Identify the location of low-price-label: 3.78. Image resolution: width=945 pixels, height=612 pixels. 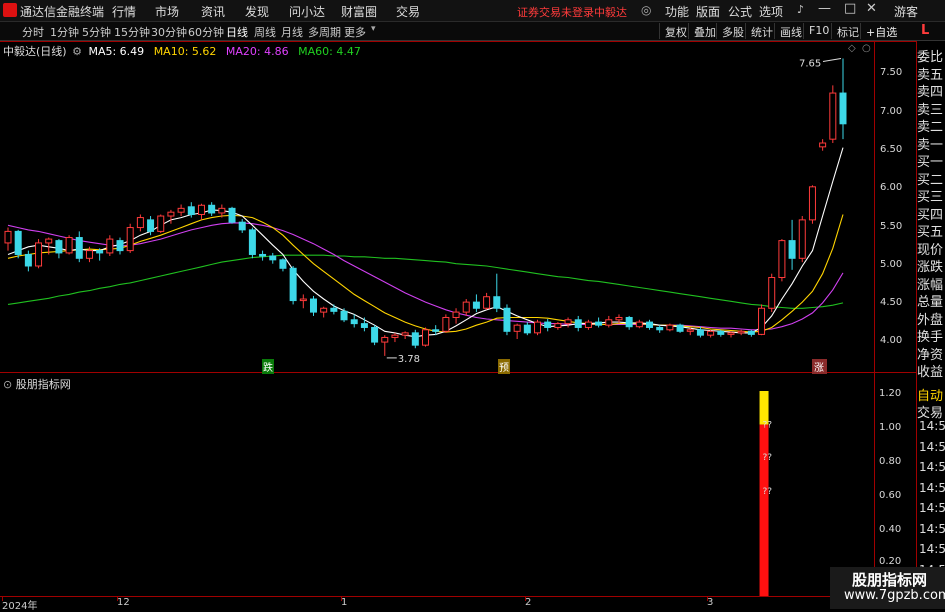
(409, 359).